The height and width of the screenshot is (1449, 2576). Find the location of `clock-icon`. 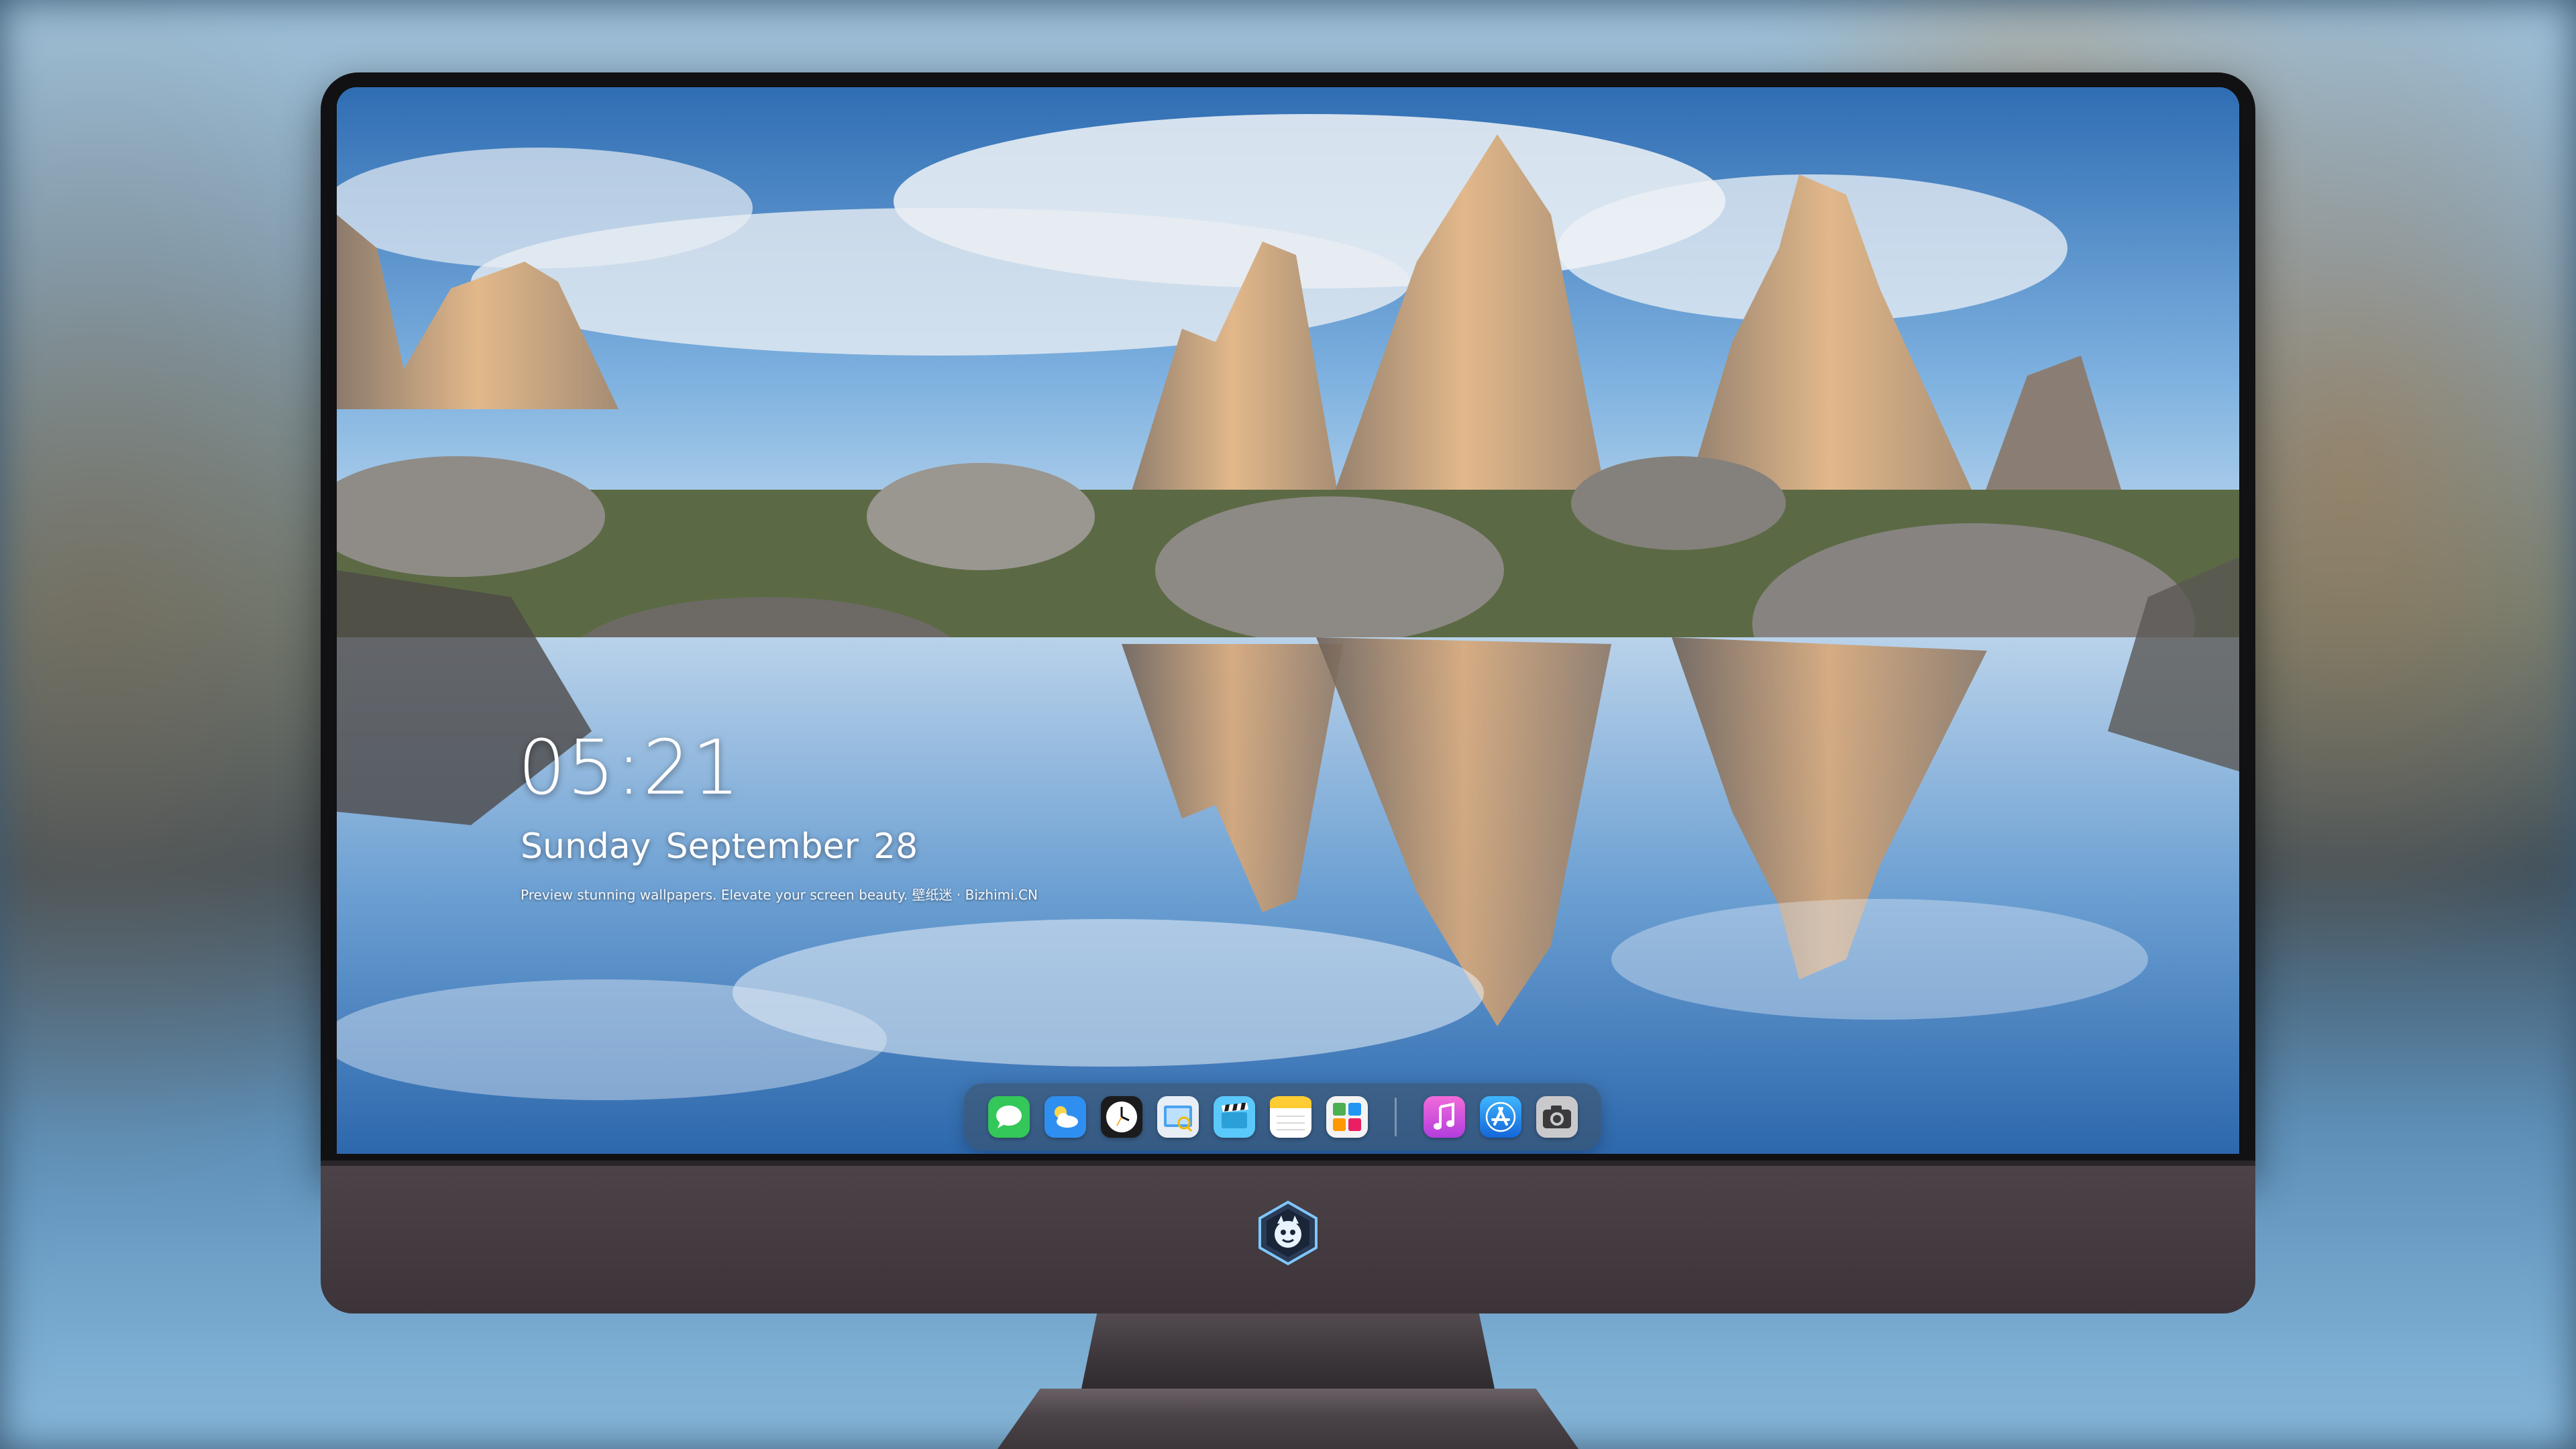

clock-icon is located at coordinates (1121, 1117).